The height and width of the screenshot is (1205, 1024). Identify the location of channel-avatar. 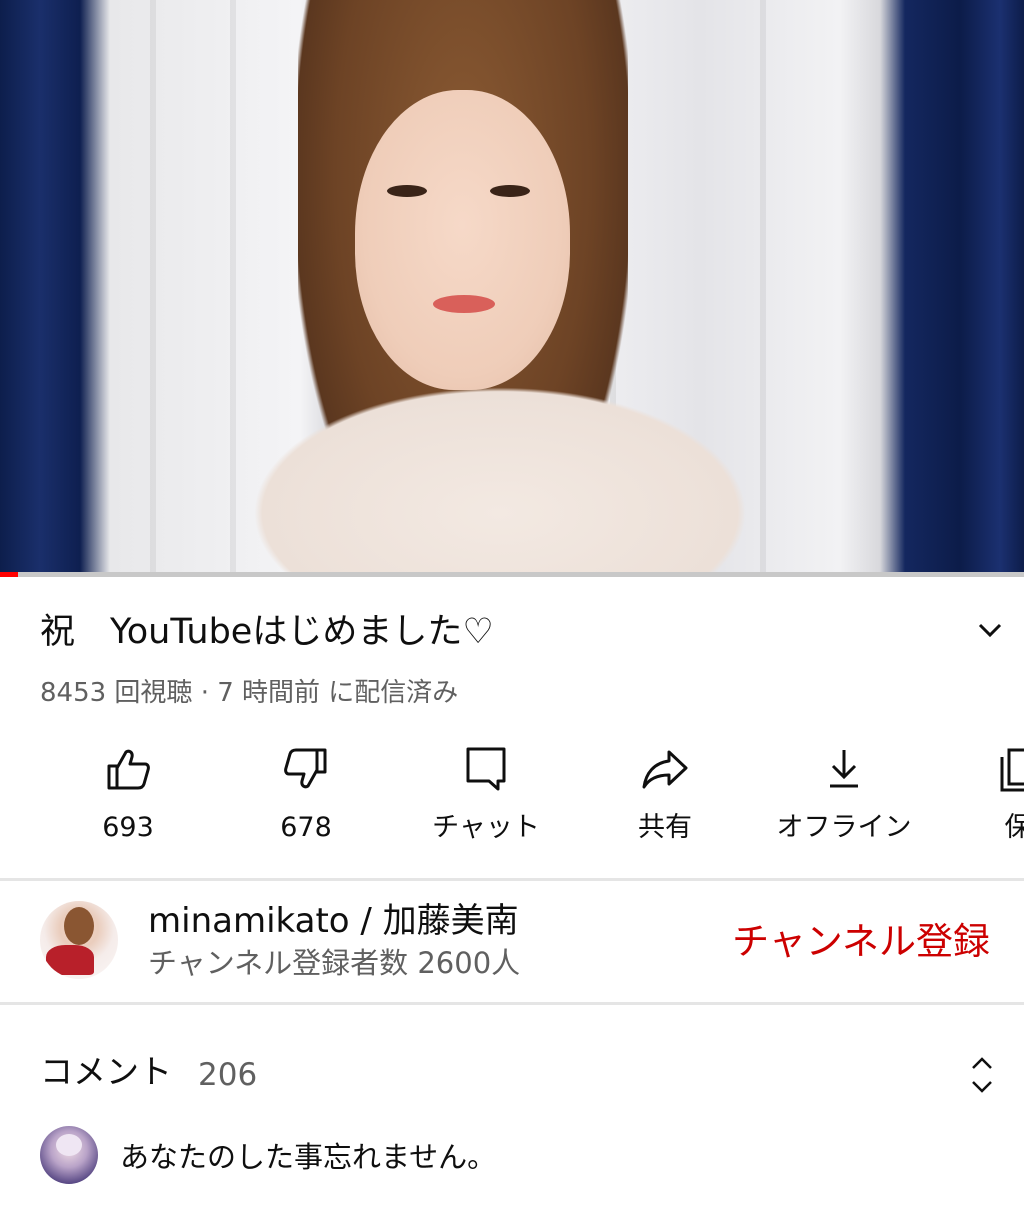
(79, 940).